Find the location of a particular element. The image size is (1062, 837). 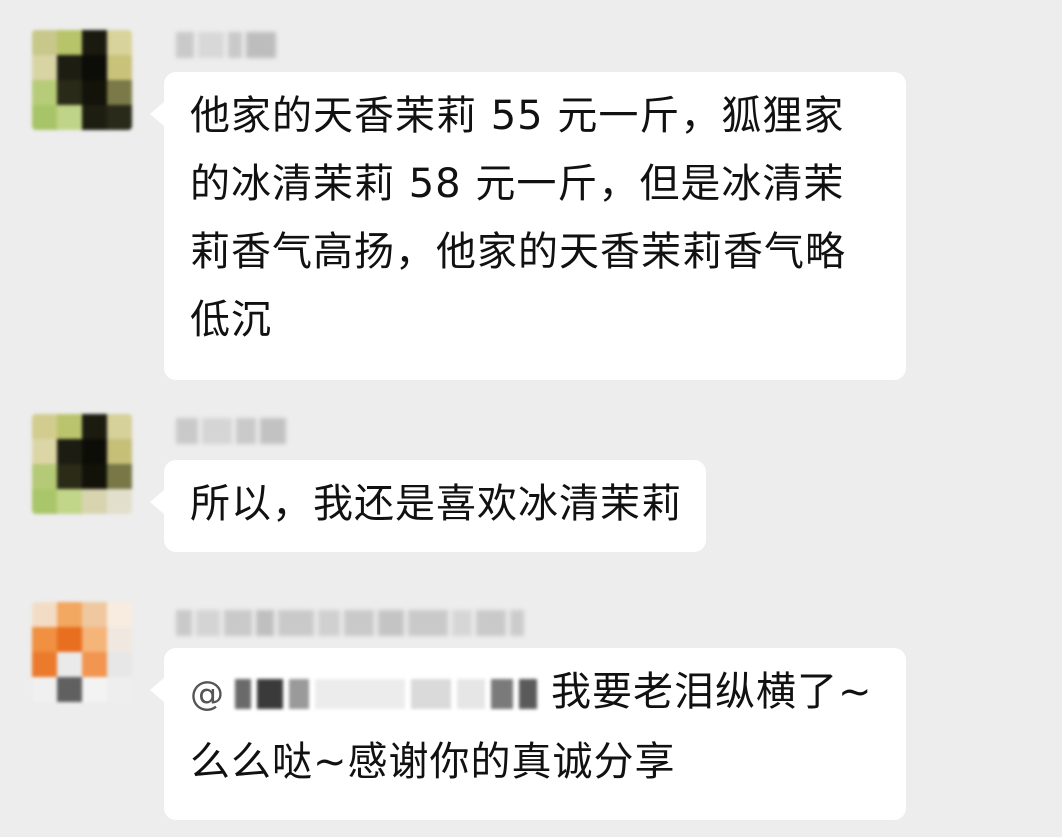

at-symbol: @ is located at coordinates (207, 694).